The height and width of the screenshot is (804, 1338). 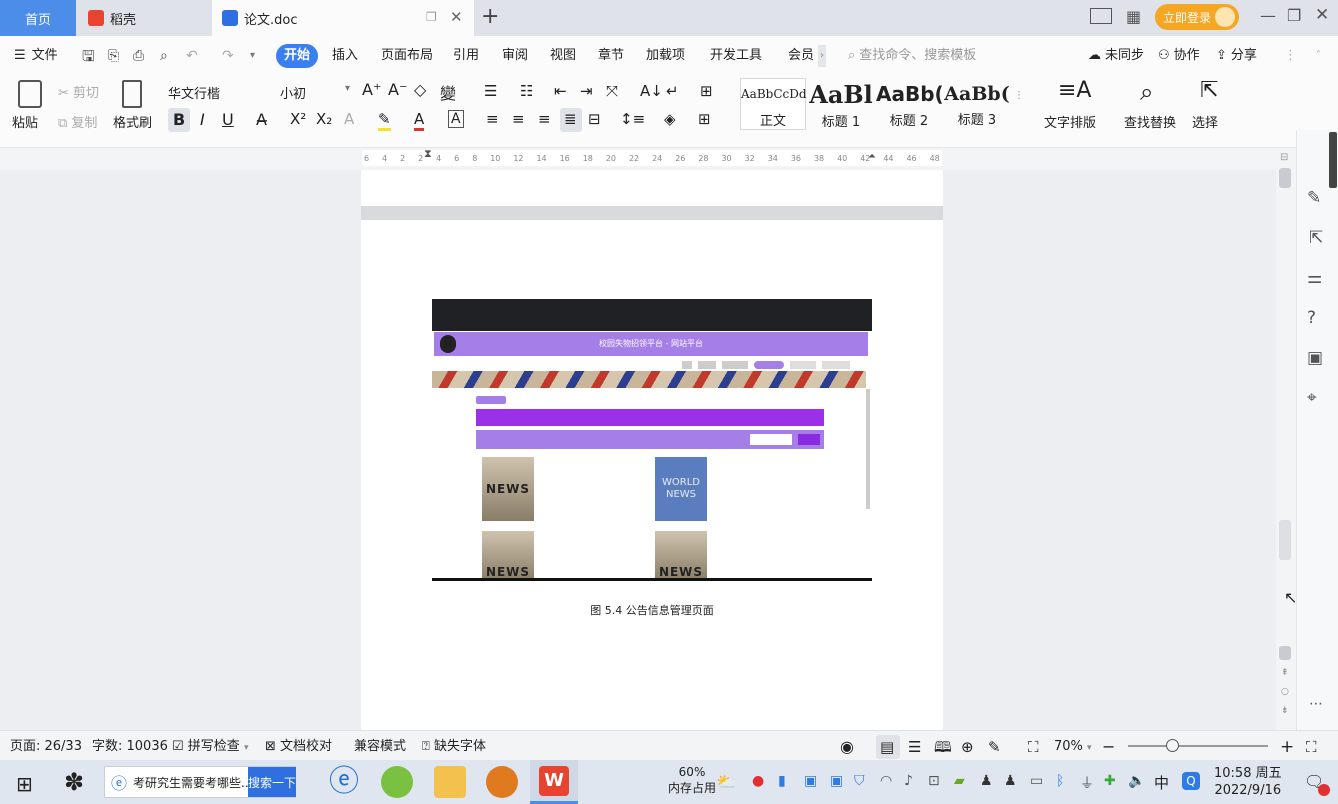 I want to click on login-button: 立即登录, so click(x=1197, y=17).